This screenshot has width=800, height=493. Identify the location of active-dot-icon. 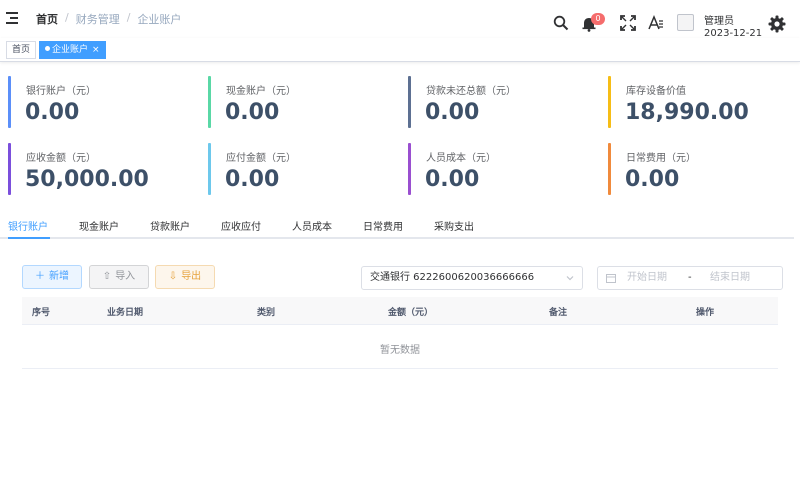
(47, 48).